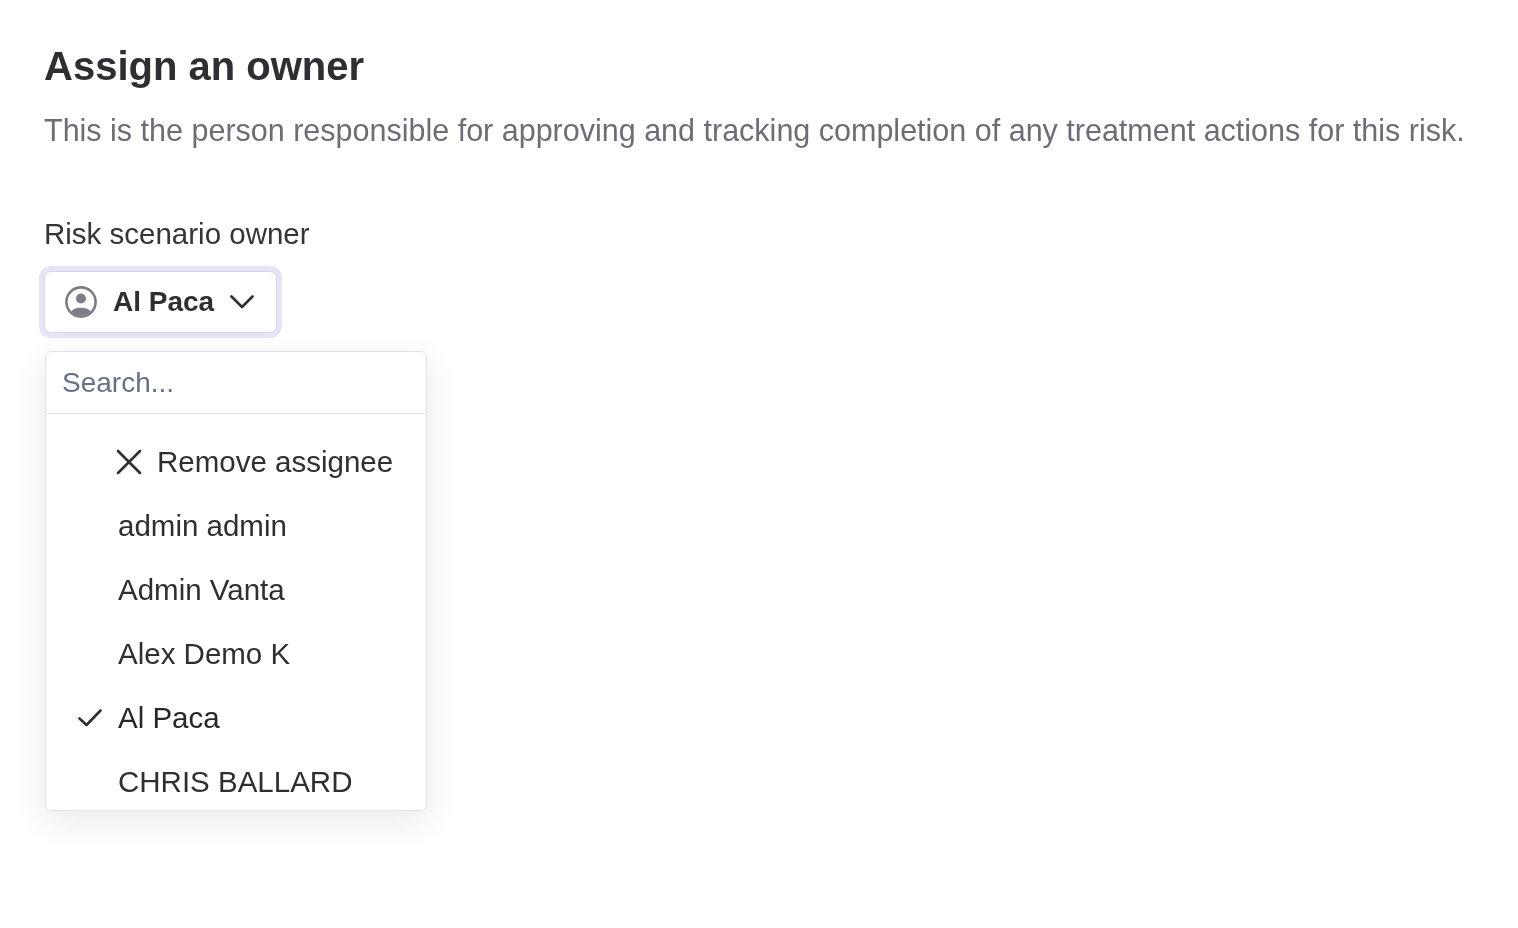  Describe the element at coordinates (177, 234) in the screenshot. I see `field-label: Risk scenario owner` at that location.